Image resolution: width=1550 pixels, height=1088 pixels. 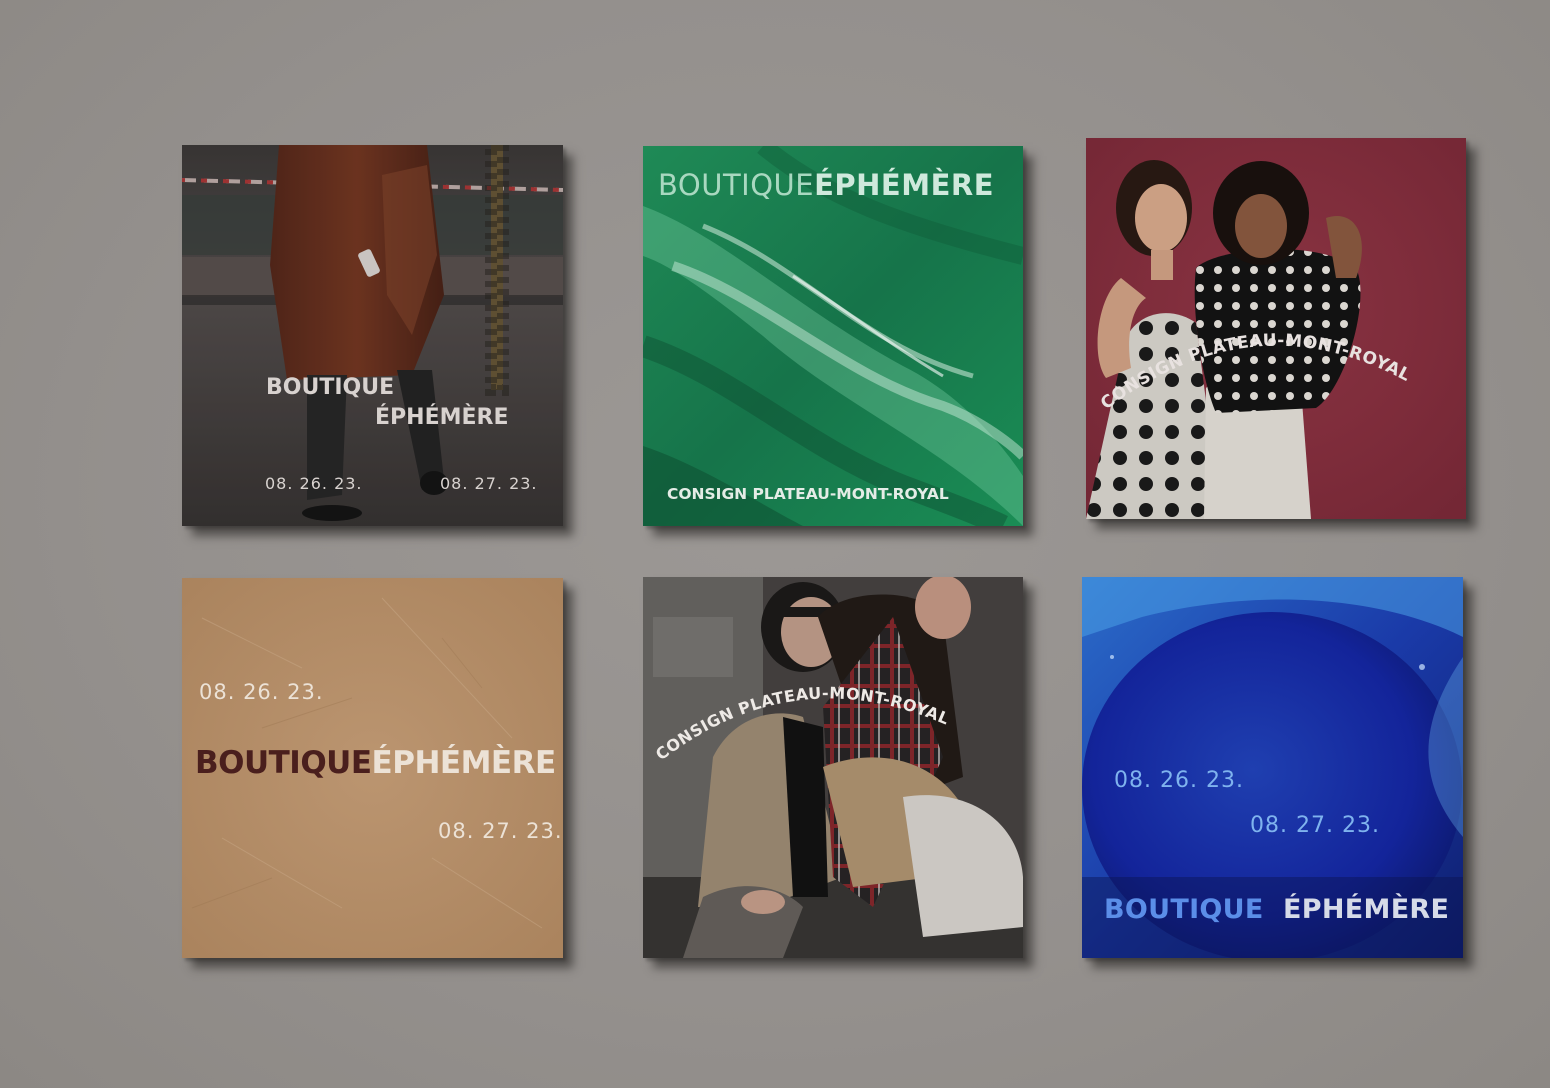 What do you see at coordinates (1276, 909) in the screenshot?
I see `card-title: BOUTIQUE ÉPHÉMÈRE` at bounding box center [1276, 909].